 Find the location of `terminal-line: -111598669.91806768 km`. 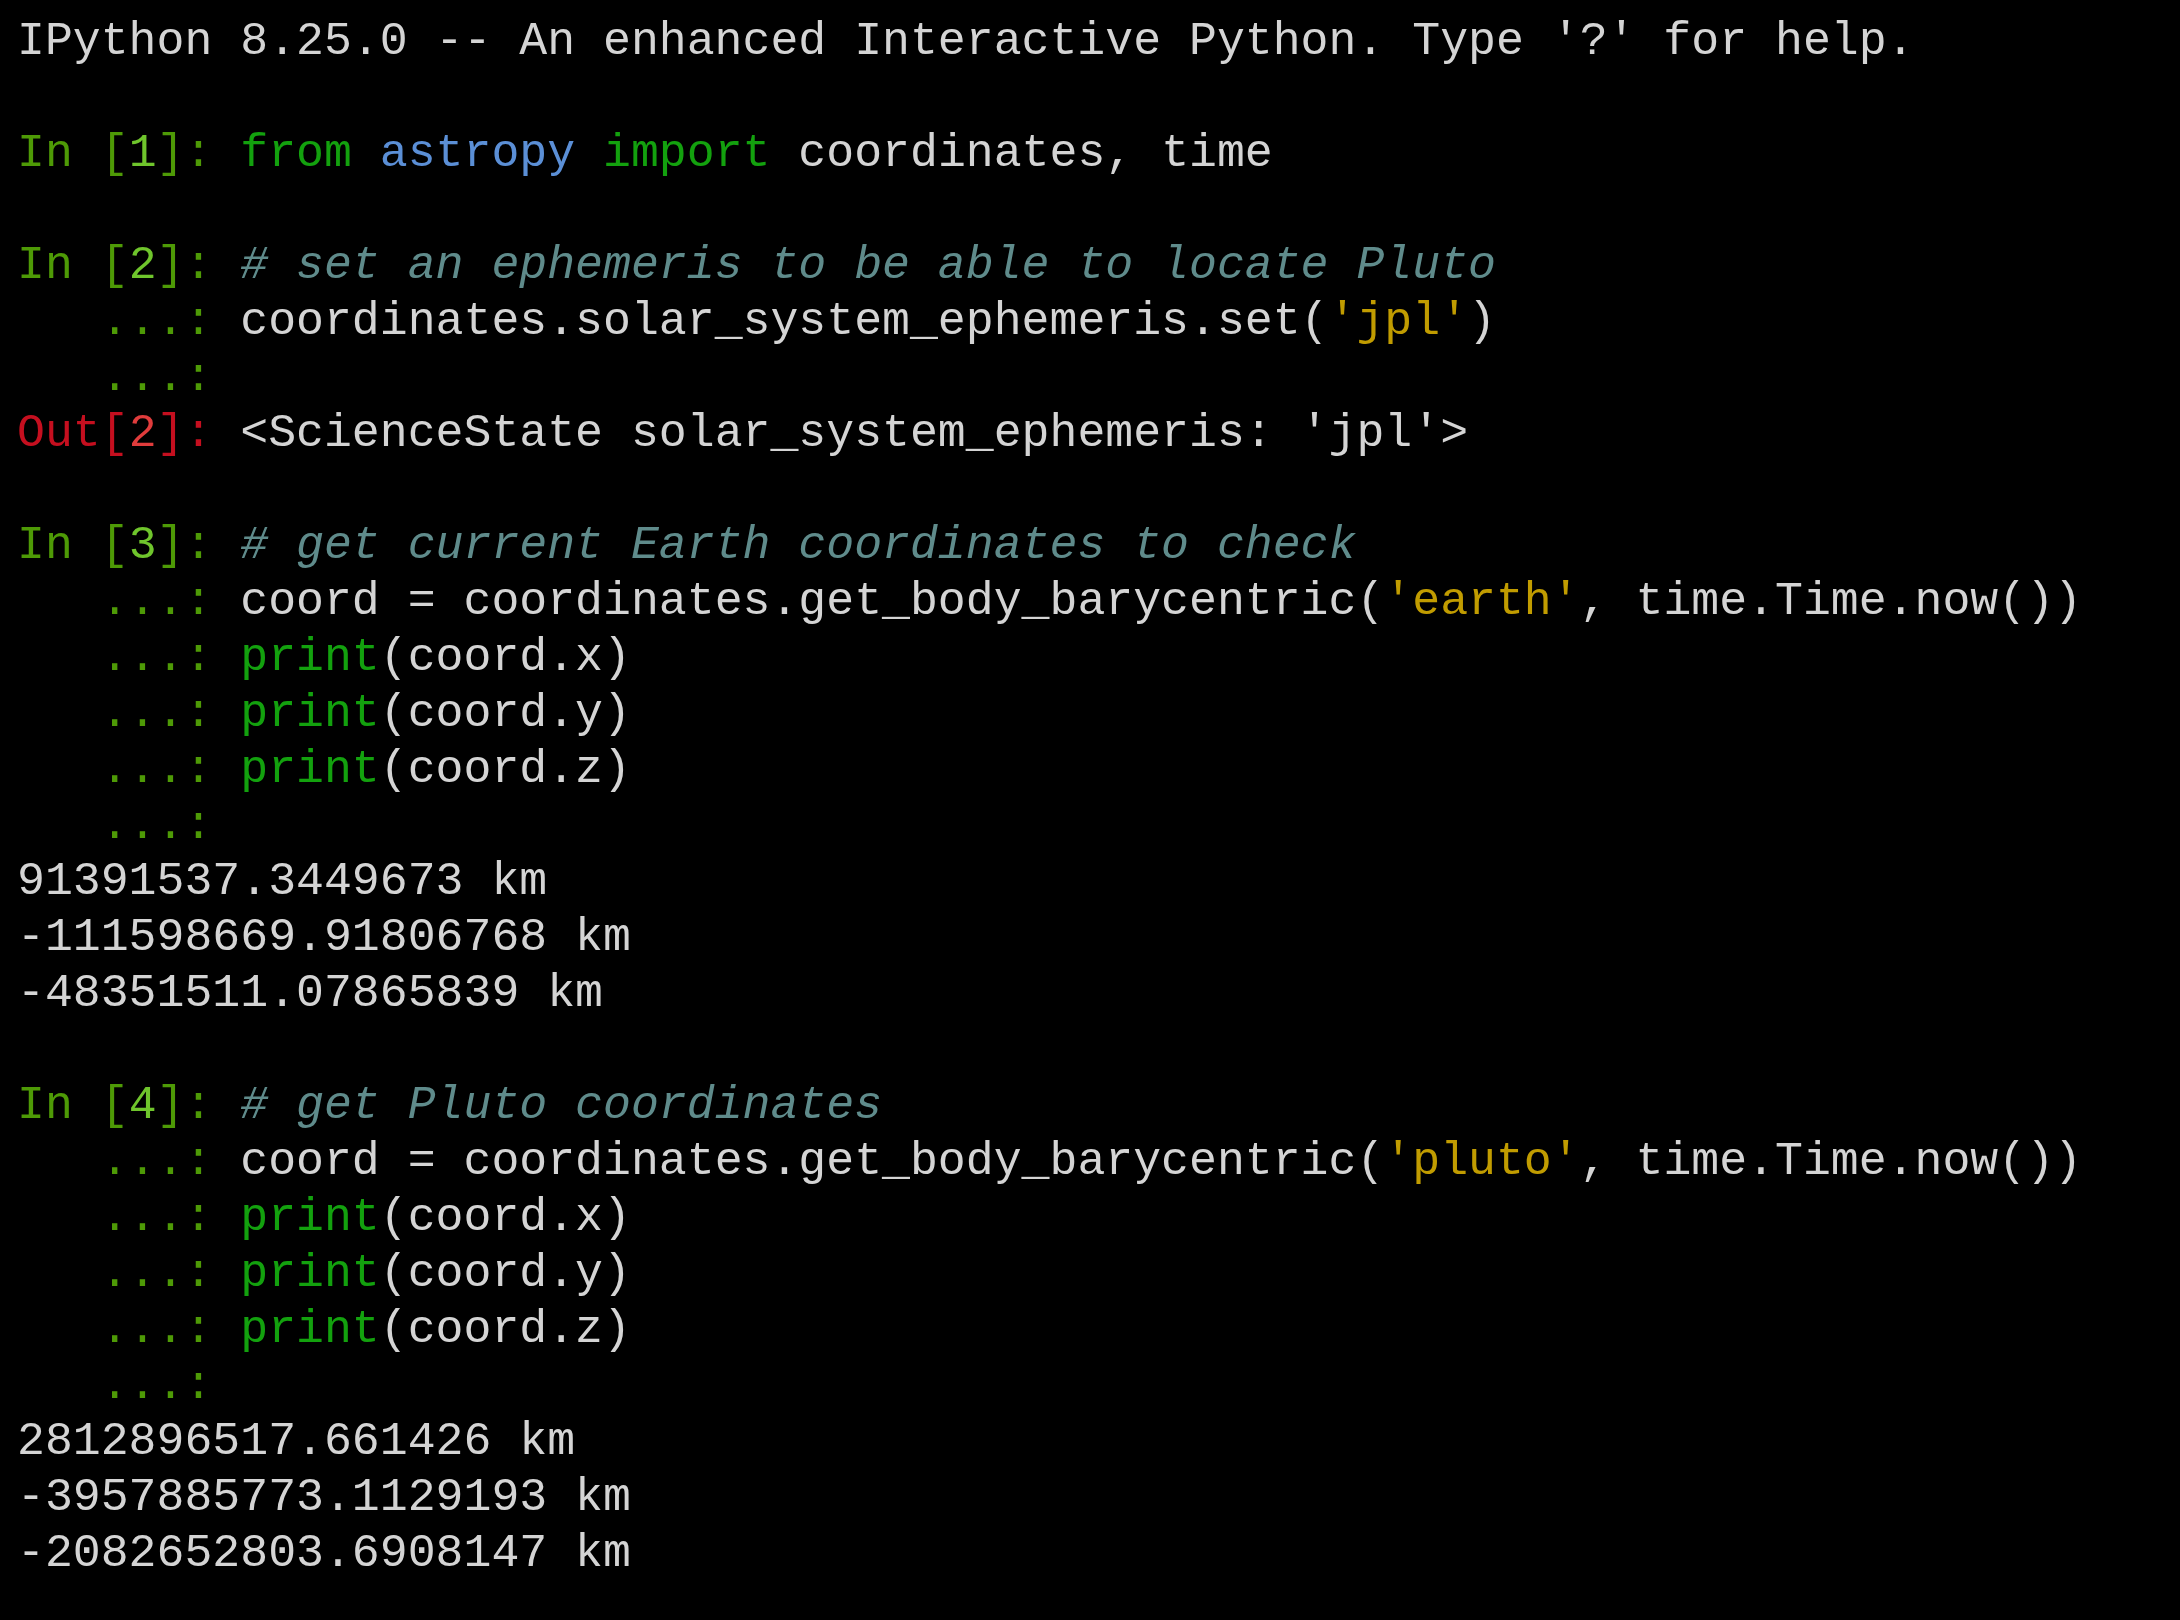

terminal-line: -111598669.91806768 km is located at coordinates (324, 938).